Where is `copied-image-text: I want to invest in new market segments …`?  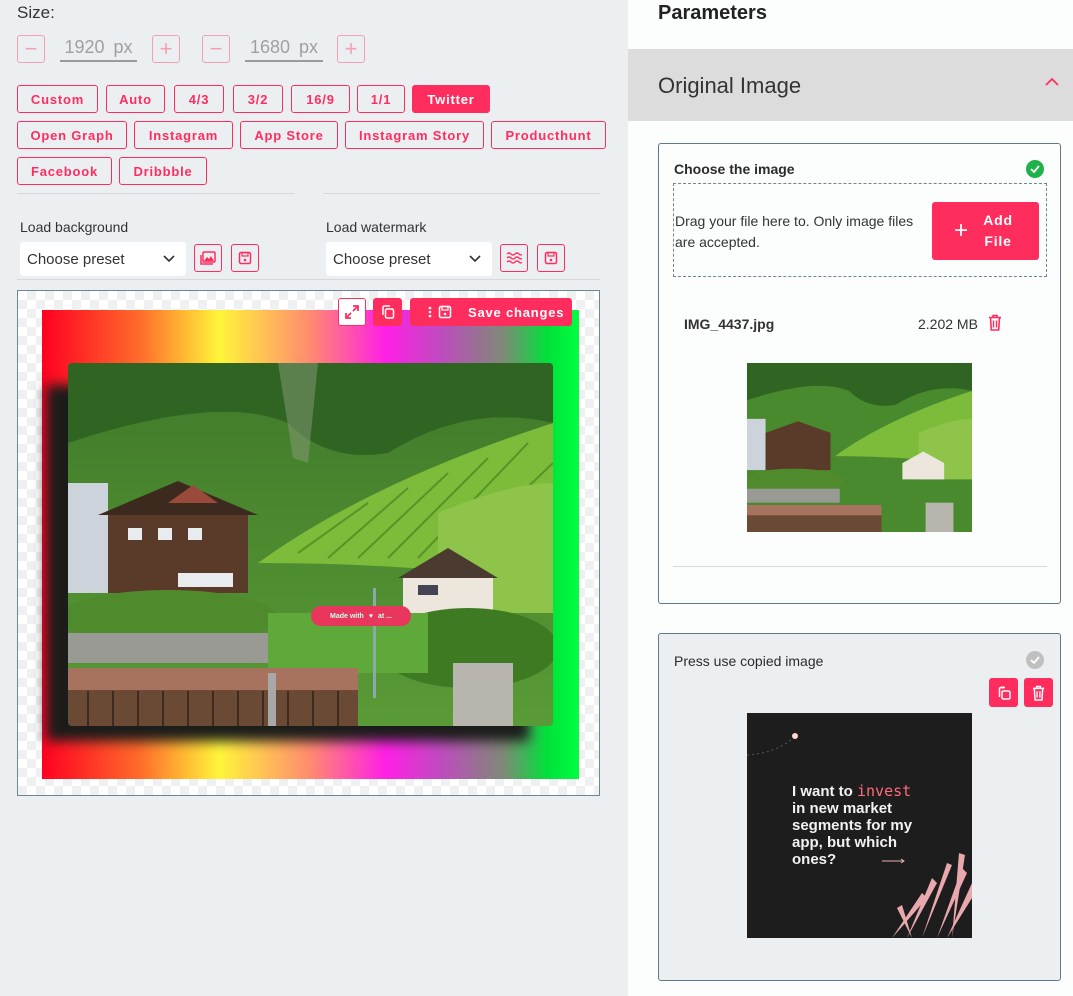 copied-image-text: I want to invest in new market segments … is located at coordinates (852, 825).